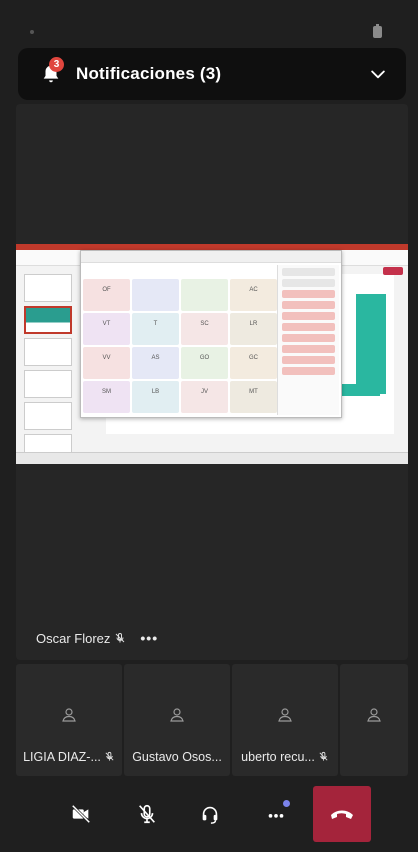  I want to click on call-controls, so click(209, 816).